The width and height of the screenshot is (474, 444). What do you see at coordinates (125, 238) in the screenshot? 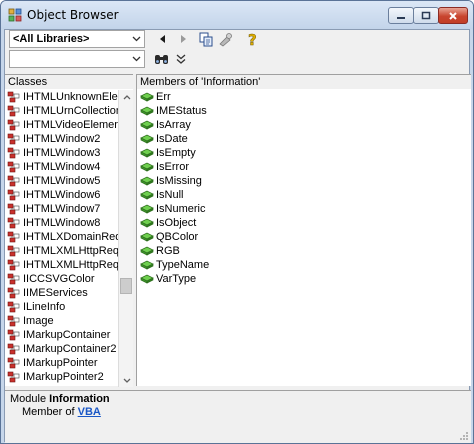
I see `classes-scrollbar` at bounding box center [125, 238].